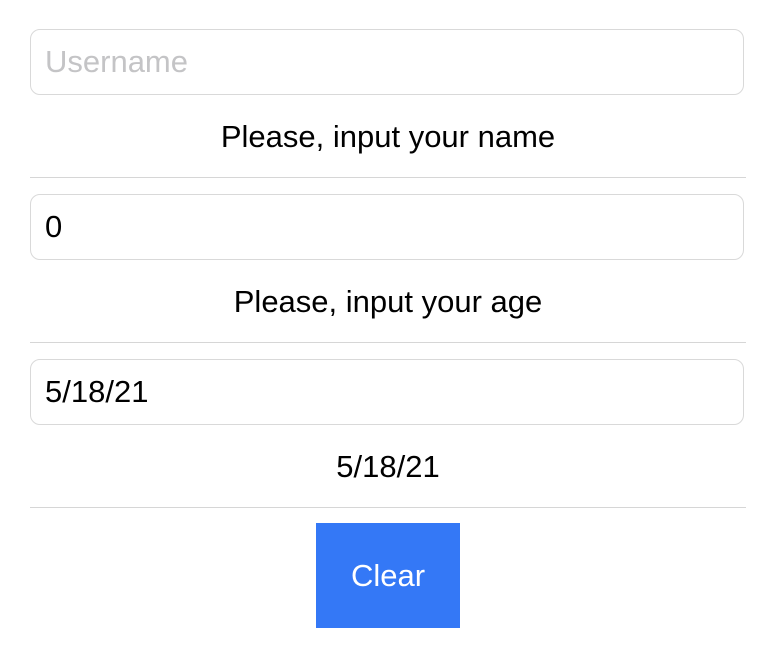 This screenshot has height=660, width=776. Describe the element at coordinates (387, 62) in the screenshot. I see `username-input` at that location.